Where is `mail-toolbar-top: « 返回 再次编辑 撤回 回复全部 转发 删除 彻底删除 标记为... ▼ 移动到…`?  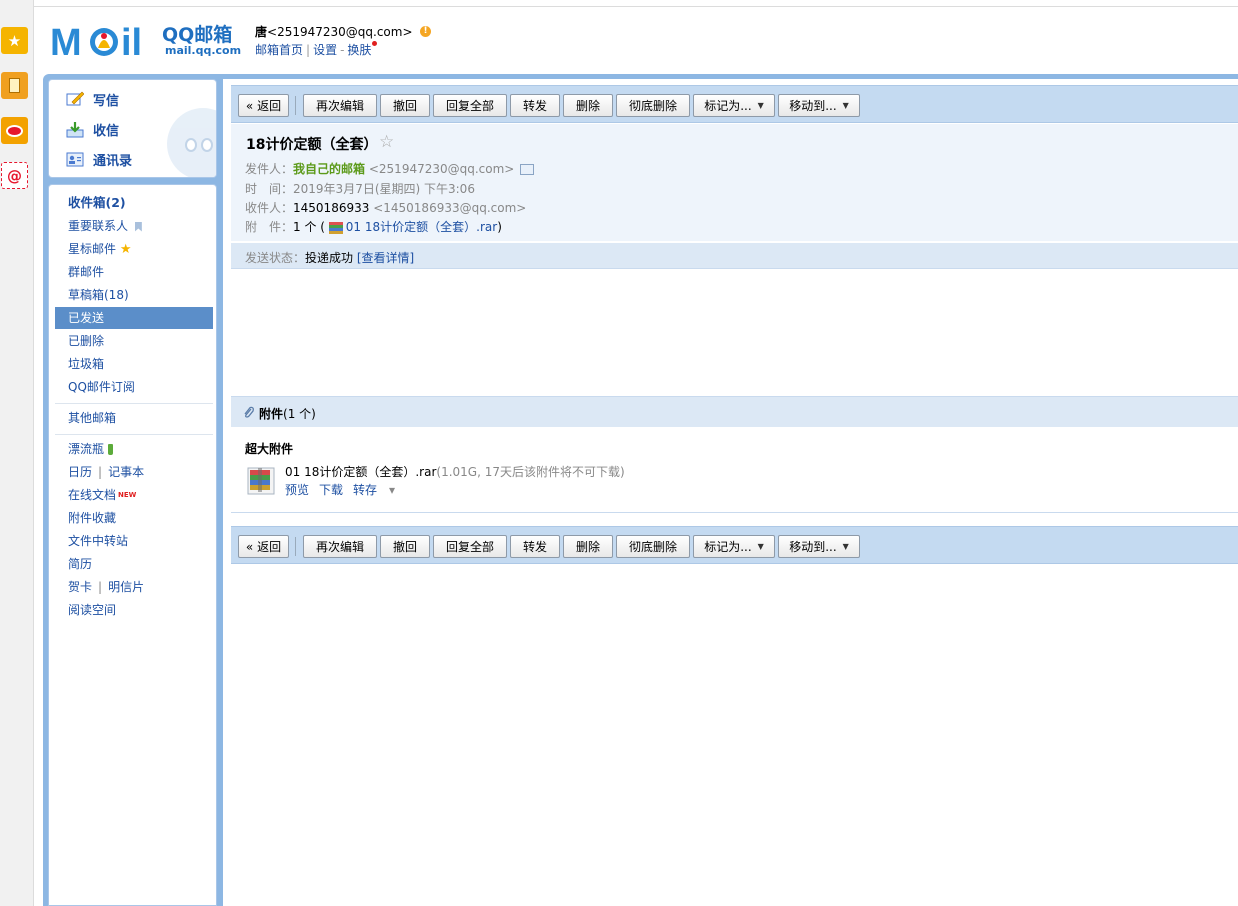 mail-toolbar-top: « 返回 再次编辑 撤回 回复全部 转发 删除 彻底删除 标记为... ▼ 移动到… is located at coordinates (734, 104).